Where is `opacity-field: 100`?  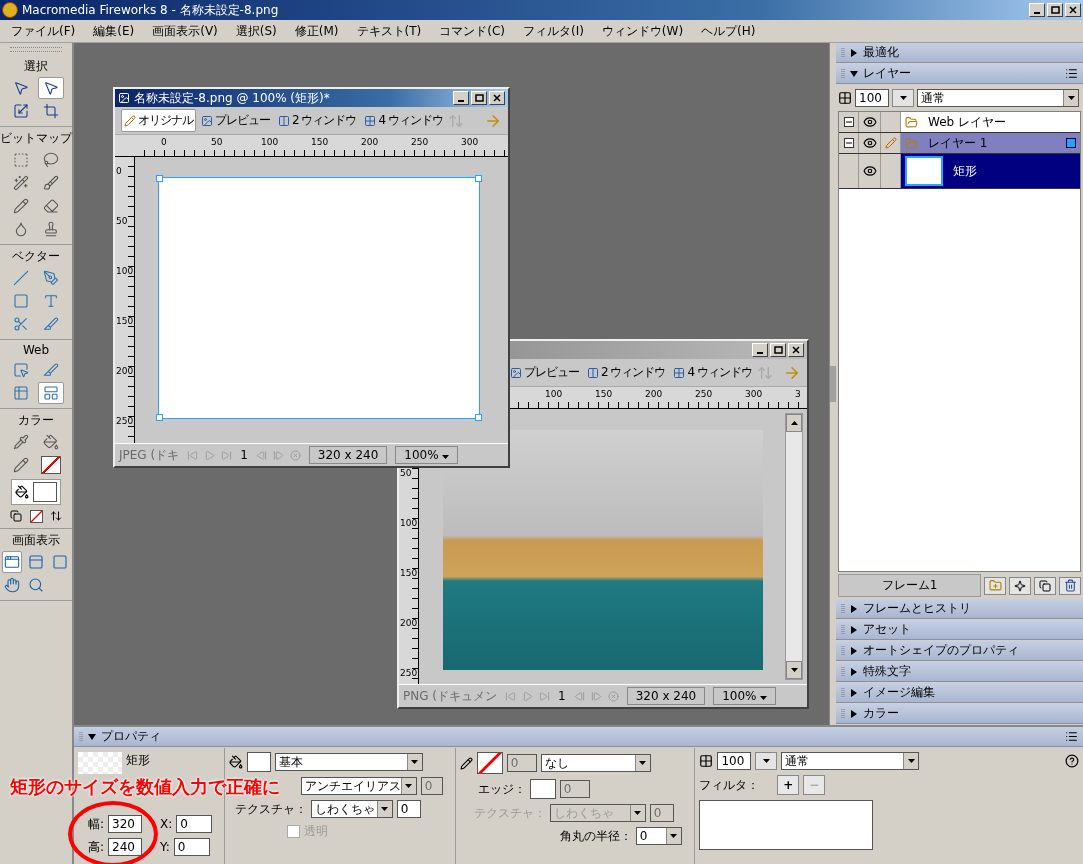
opacity-field: 100 is located at coordinates (872, 98).